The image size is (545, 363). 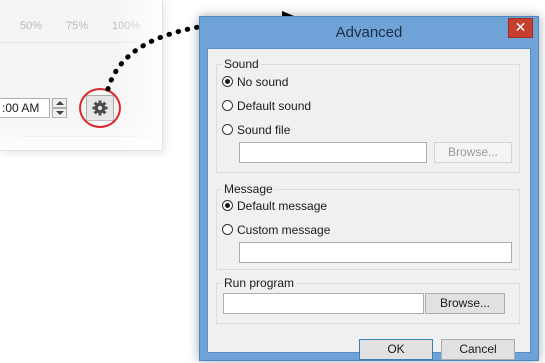 I want to click on radio-custom-message: Custom message, so click(x=276, y=230).